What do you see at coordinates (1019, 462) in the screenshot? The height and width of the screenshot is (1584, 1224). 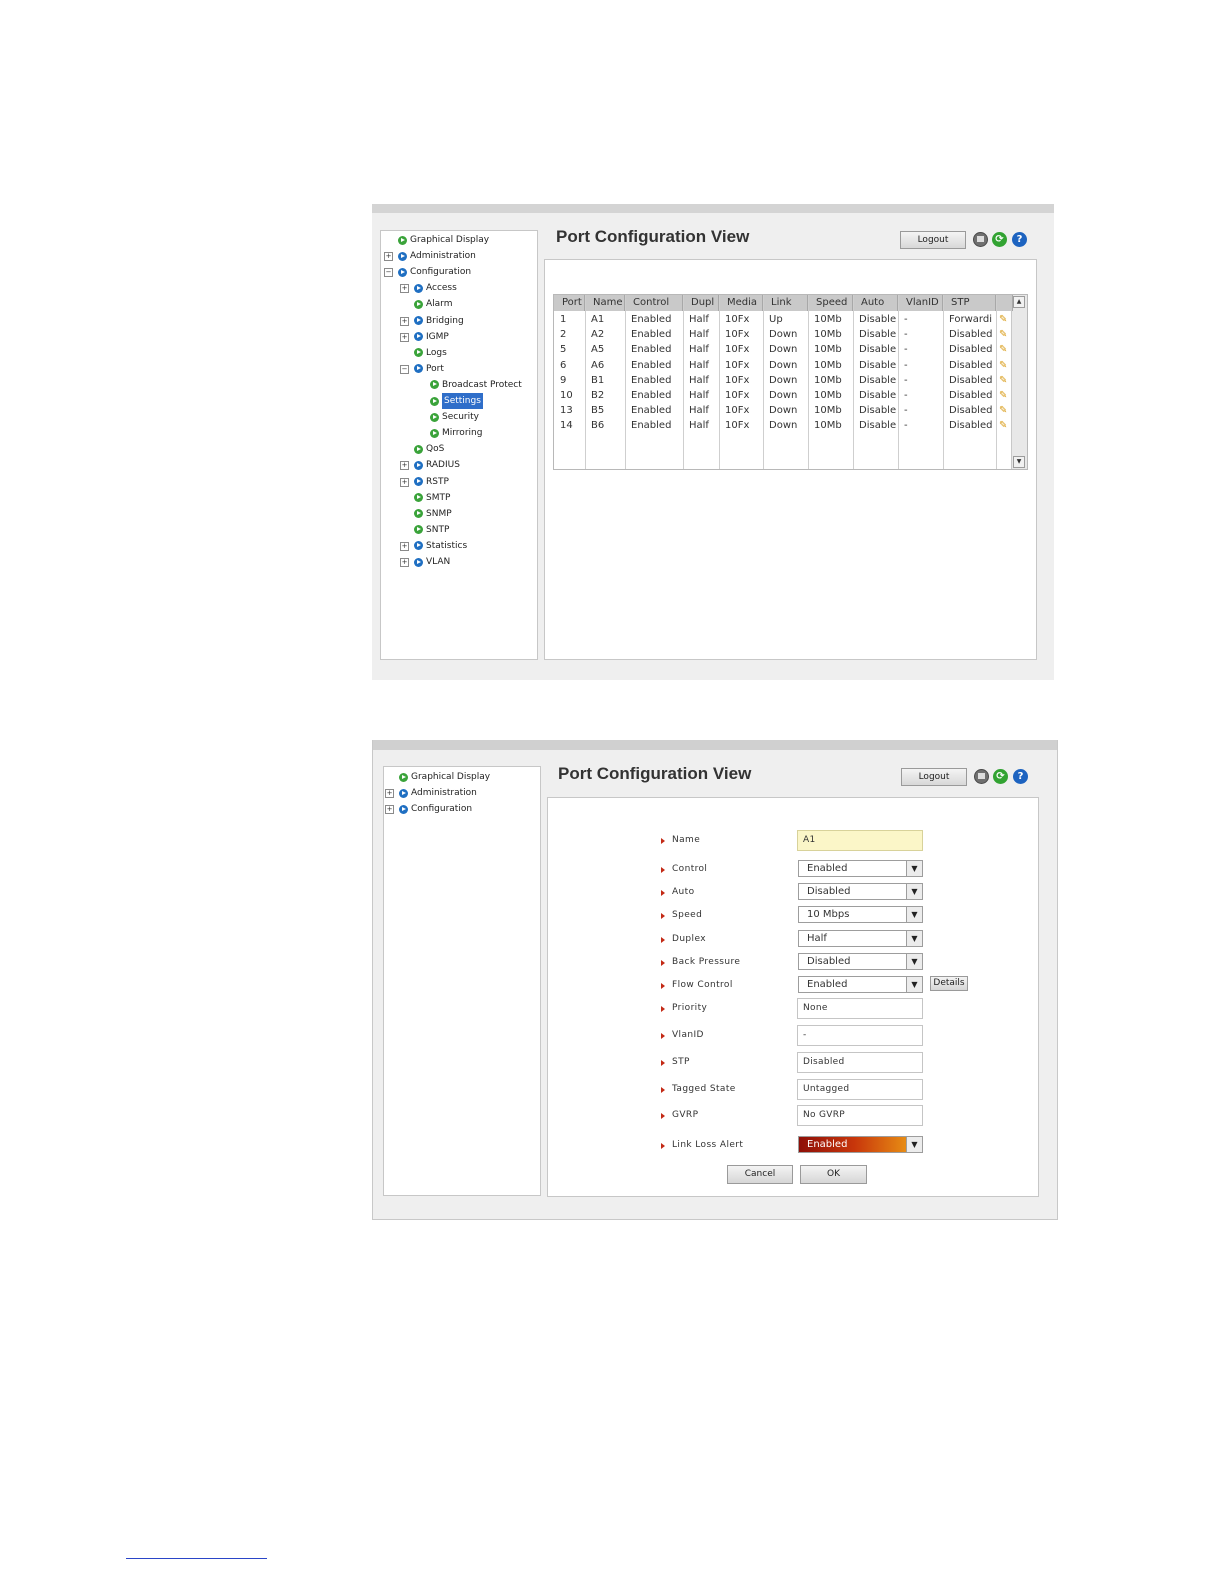 I see `scroll-down-button: ▼` at bounding box center [1019, 462].